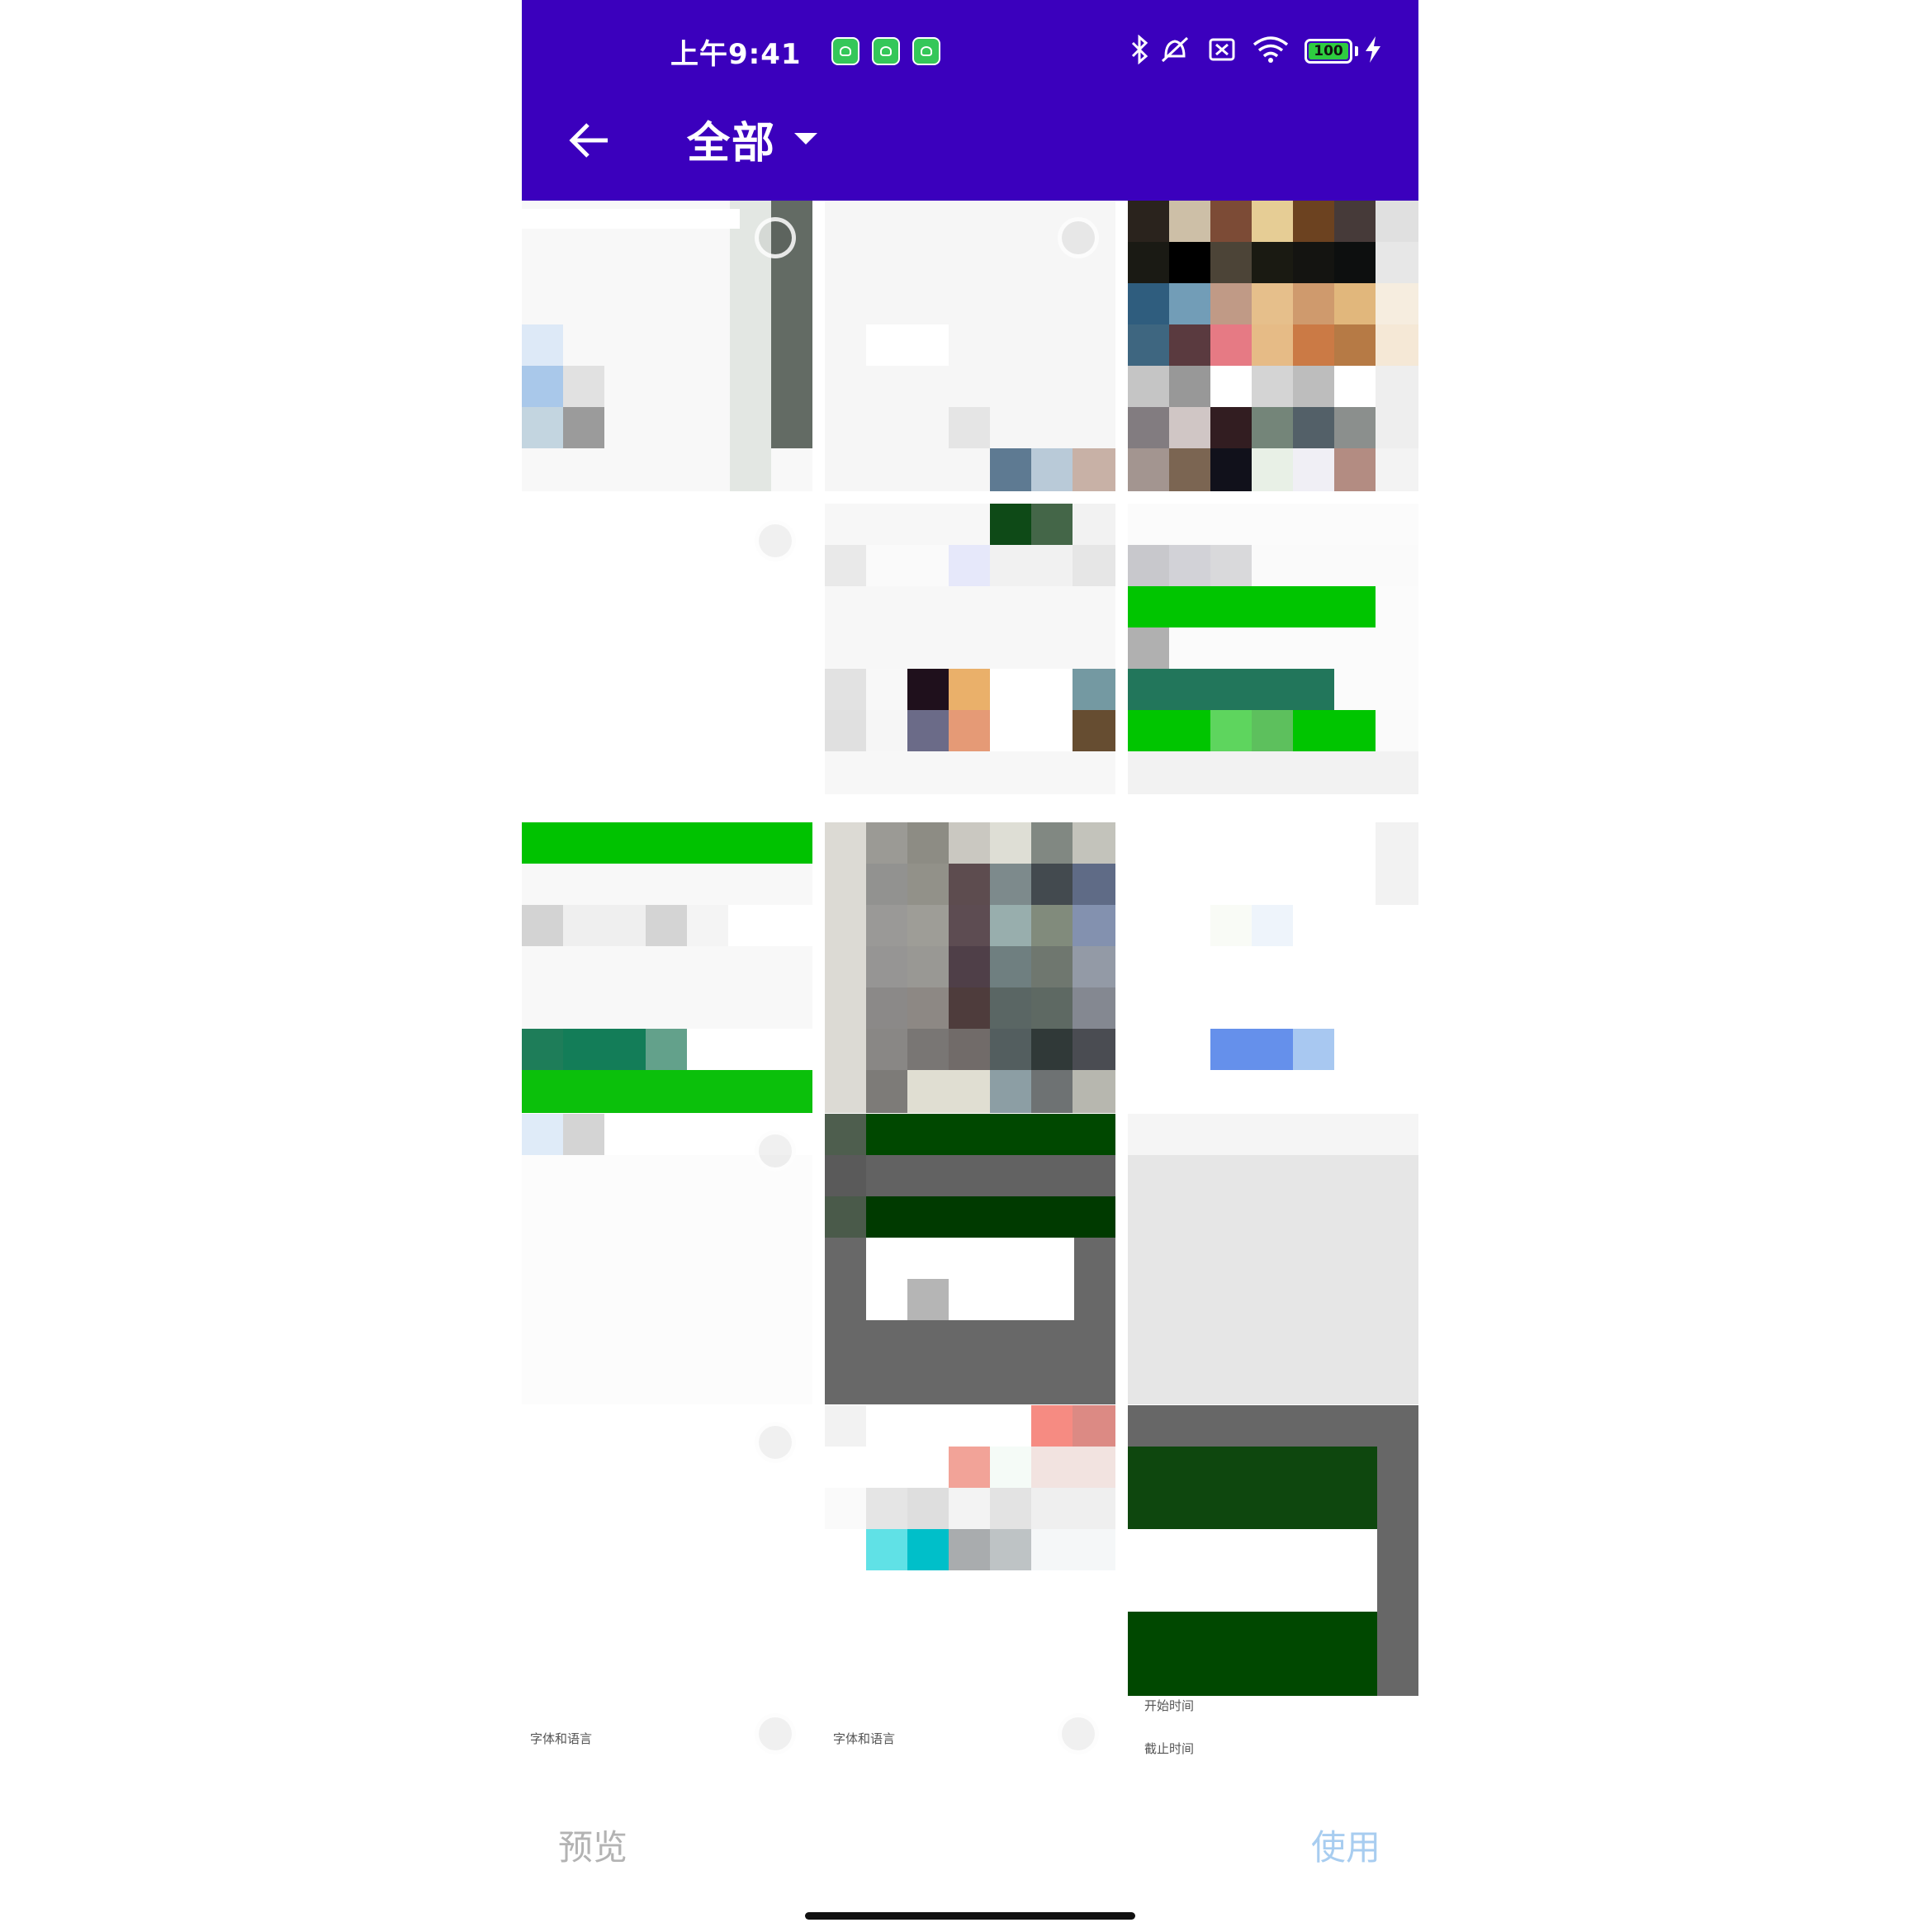 The width and height of the screenshot is (1932, 1932). I want to click on arrow-left-icon, so click(588, 140).